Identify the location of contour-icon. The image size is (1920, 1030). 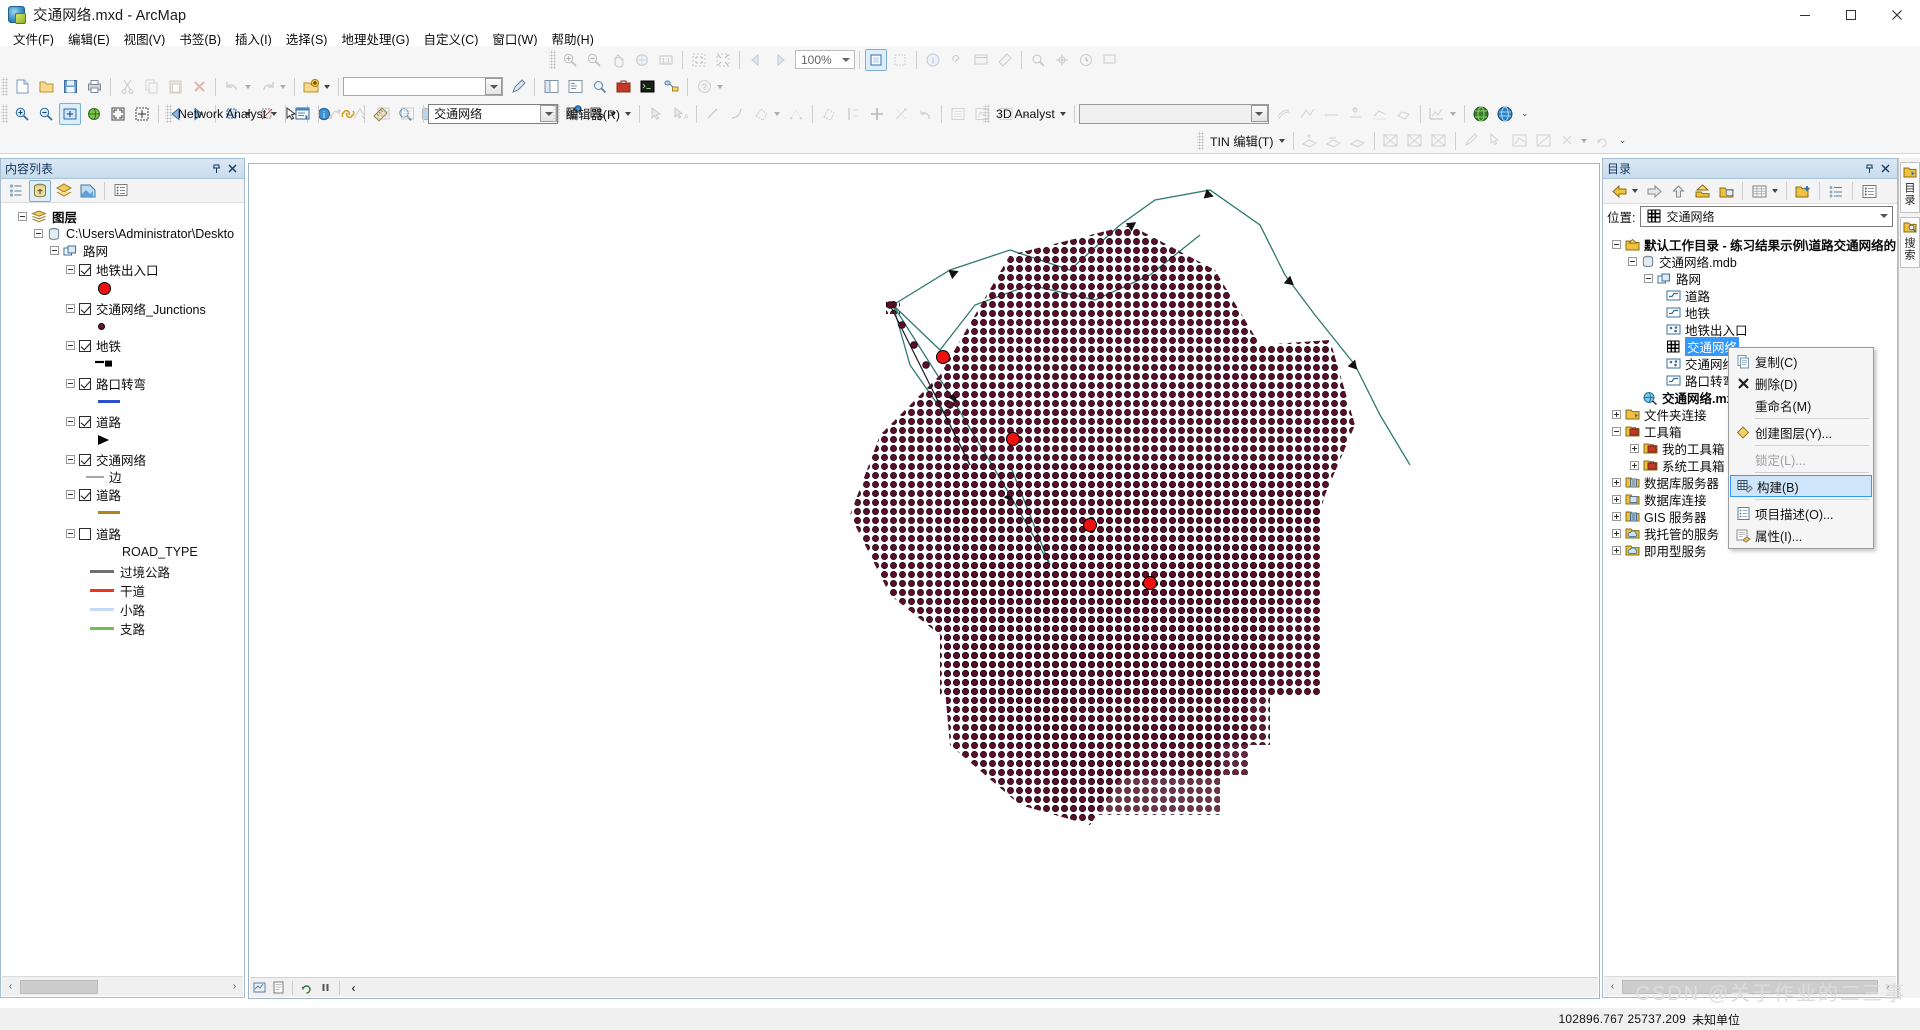
(1284, 114).